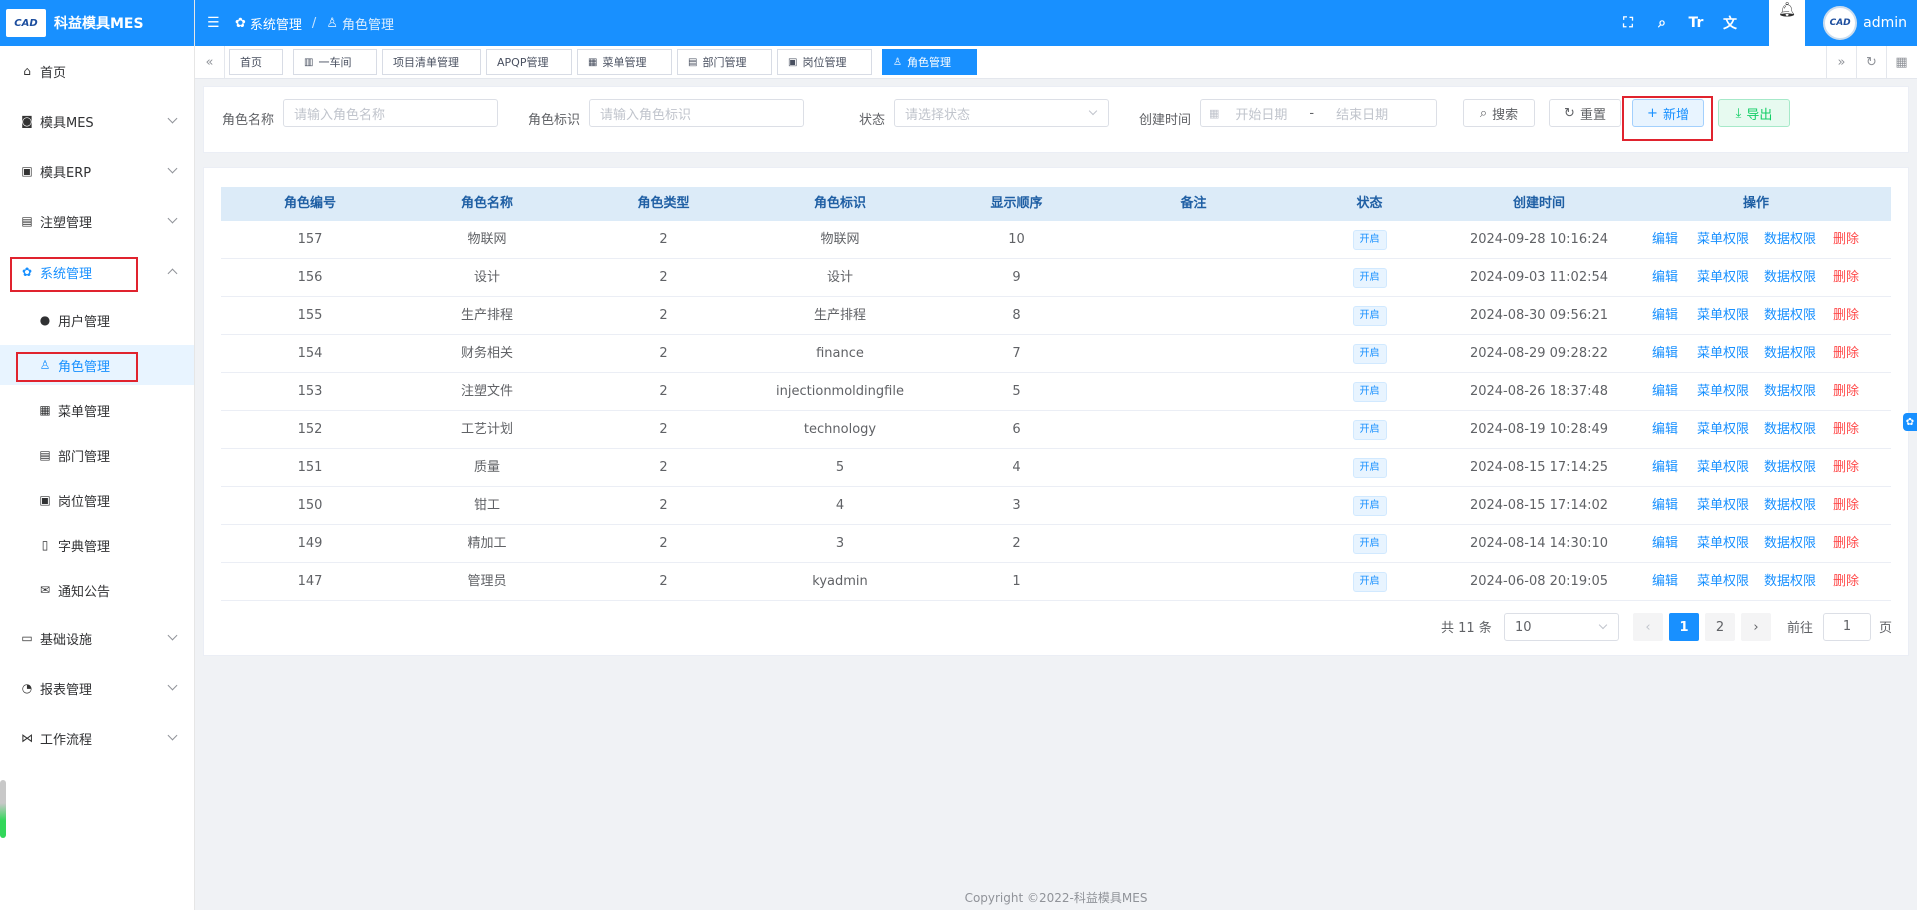 This screenshot has width=1917, height=910. Describe the element at coordinates (97, 738) in the screenshot. I see `sidebar-item-workflow: ⋈ 工作流程` at that location.